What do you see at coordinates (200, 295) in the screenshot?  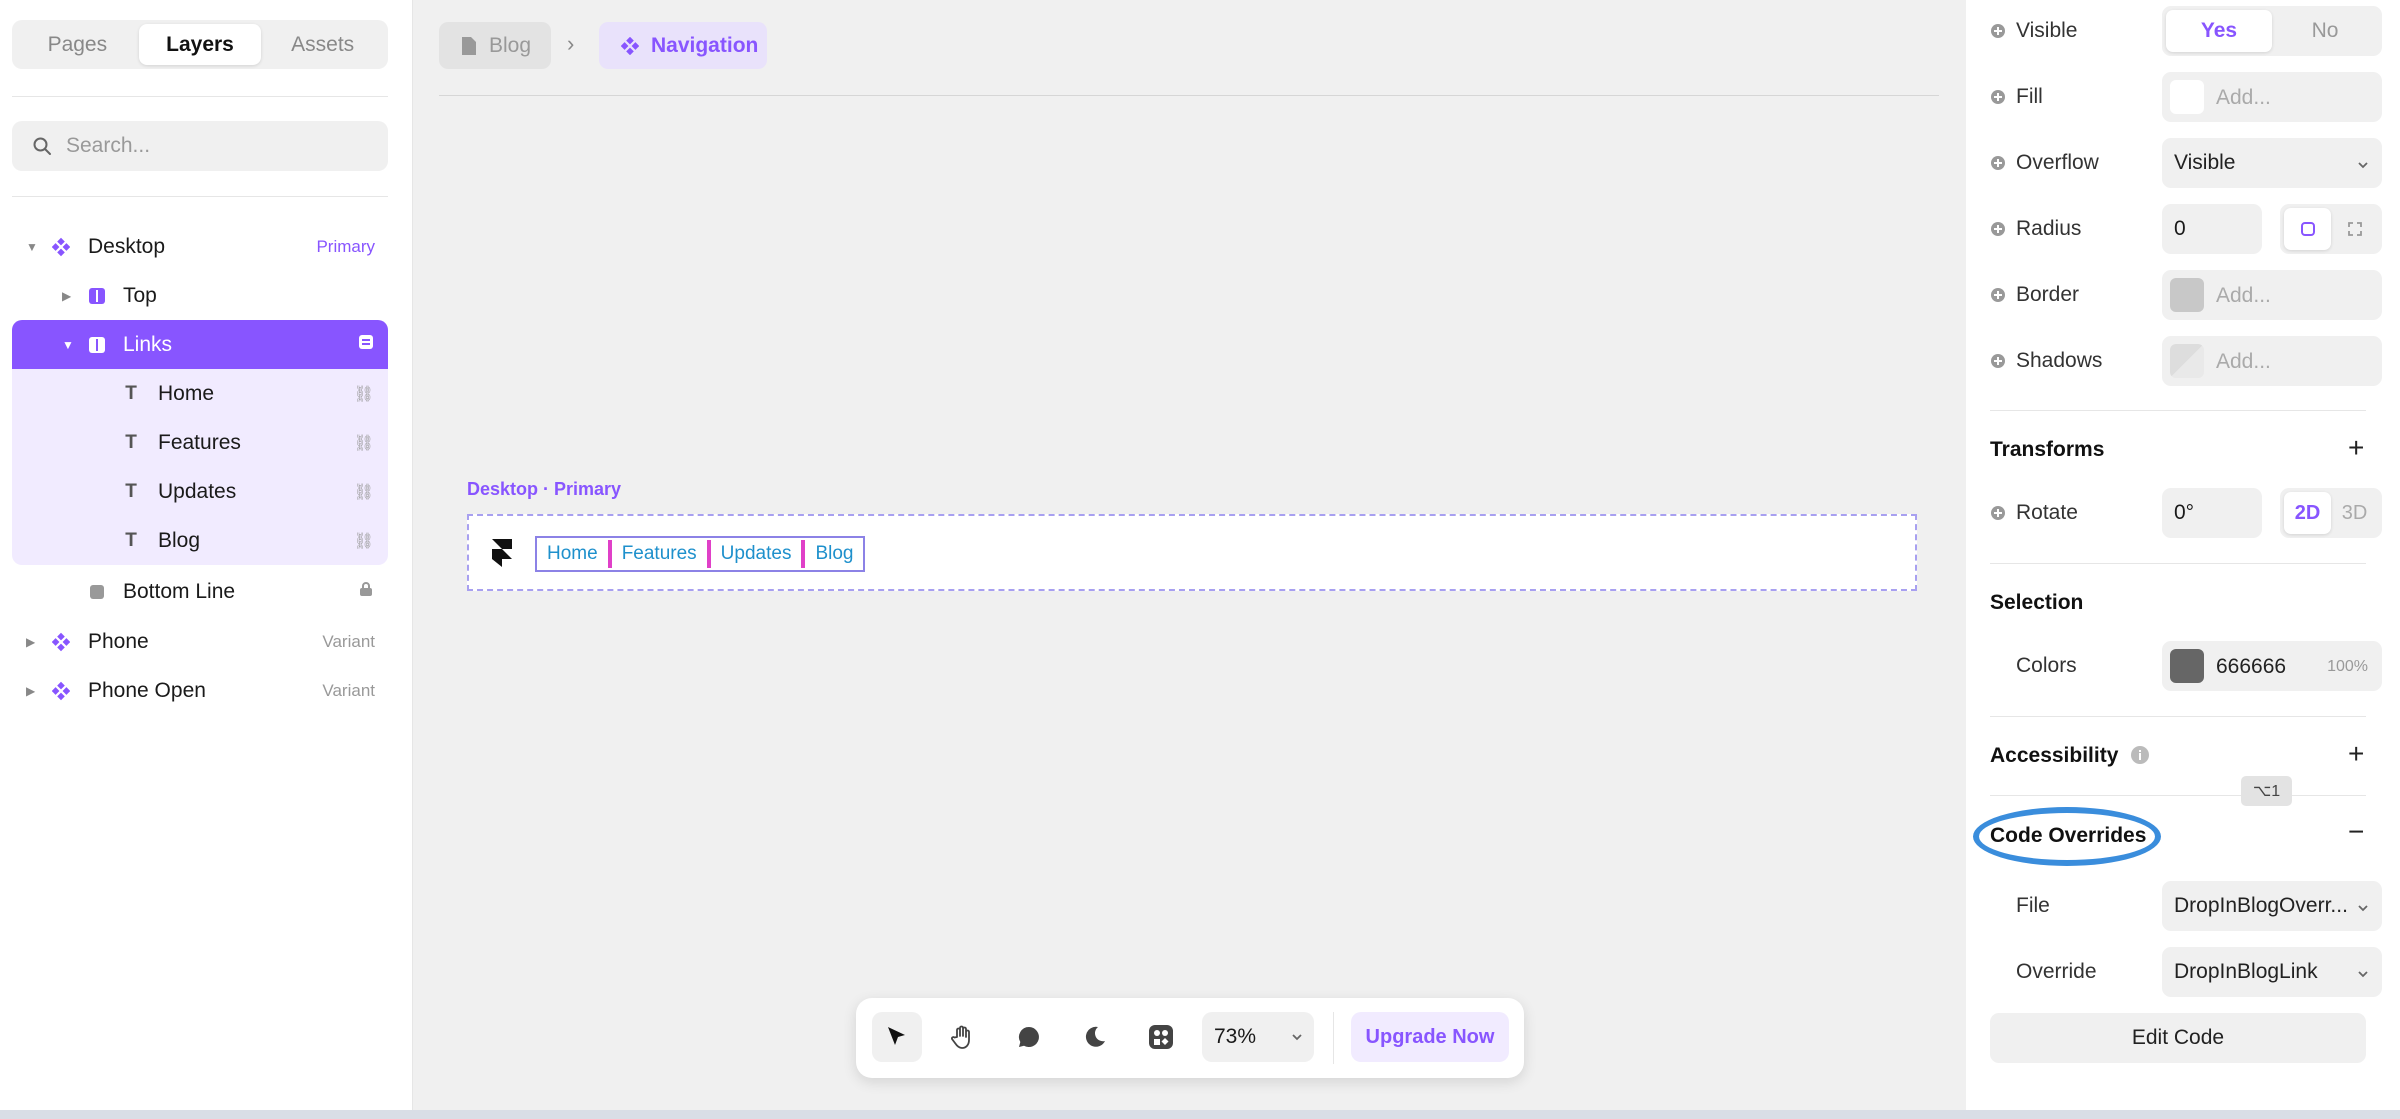 I see `layer-top: ▶ Top` at bounding box center [200, 295].